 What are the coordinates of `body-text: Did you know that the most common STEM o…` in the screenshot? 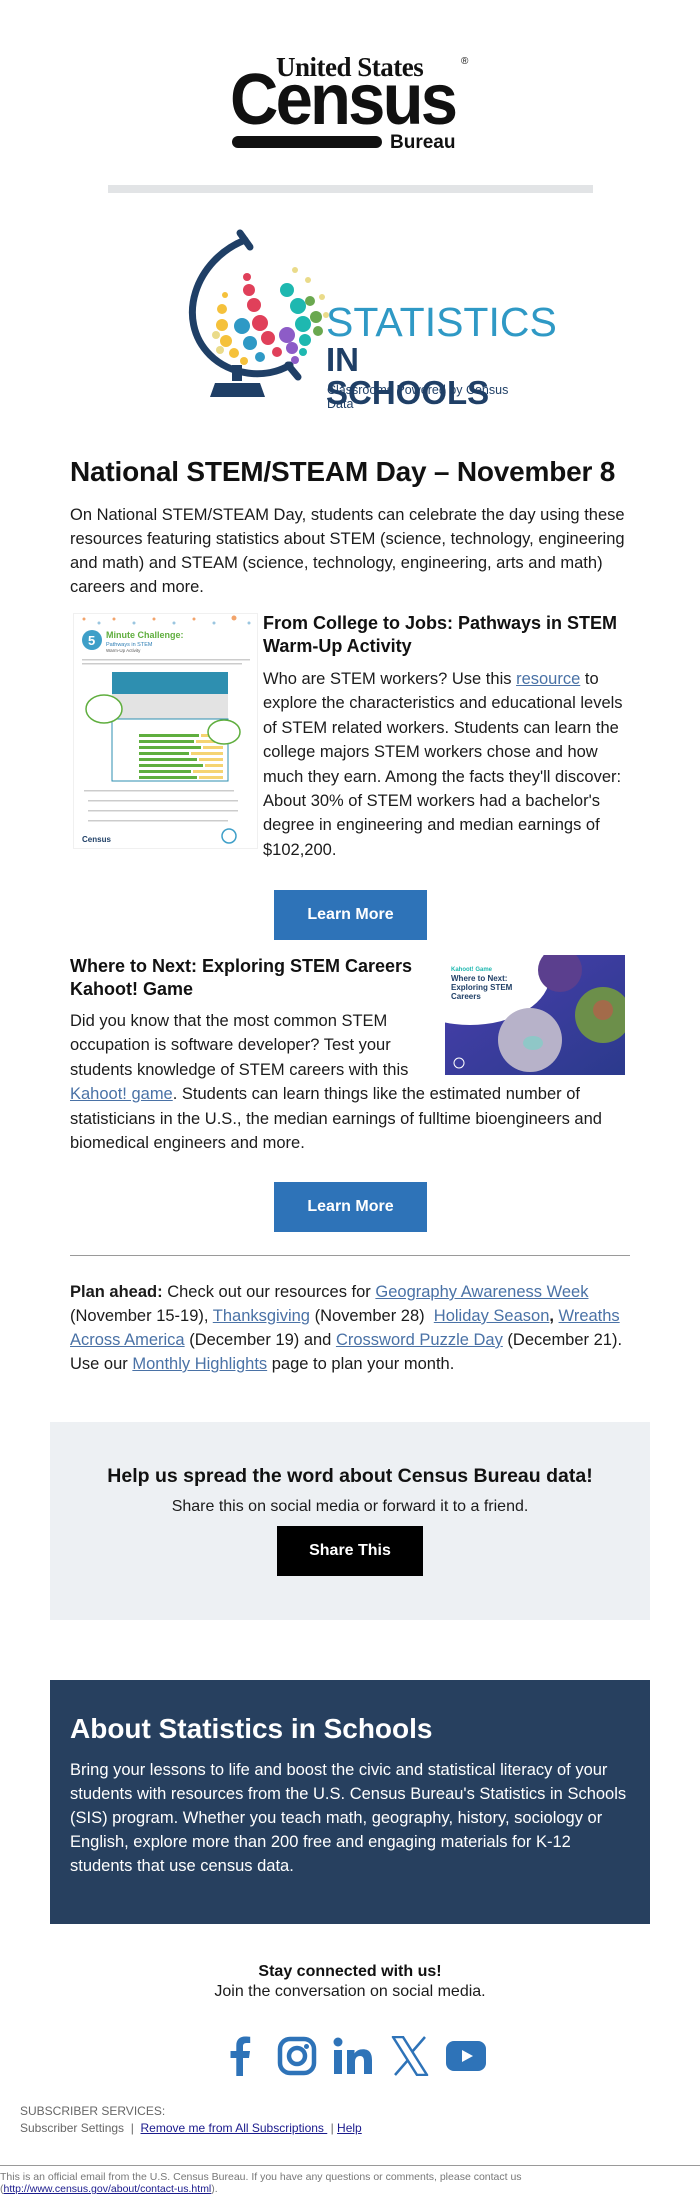 It's located at (239, 1045).